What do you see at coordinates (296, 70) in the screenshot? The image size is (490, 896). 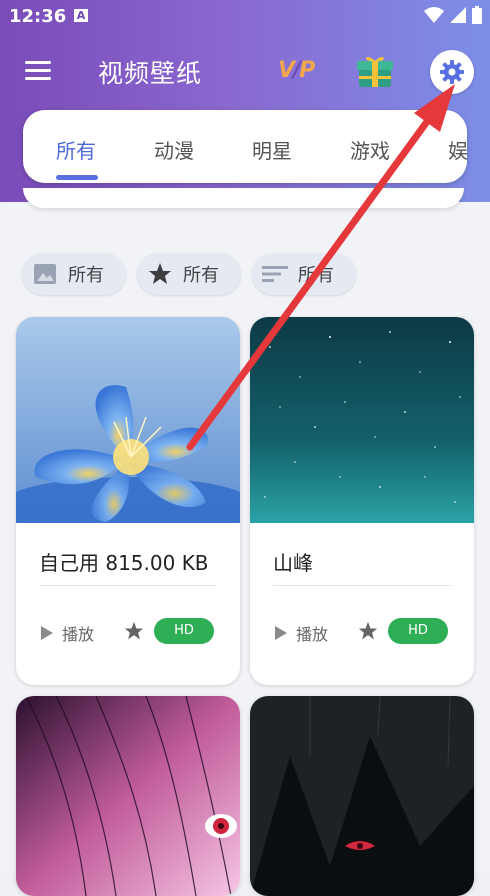 I see `vip-icon: V/P` at bounding box center [296, 70].